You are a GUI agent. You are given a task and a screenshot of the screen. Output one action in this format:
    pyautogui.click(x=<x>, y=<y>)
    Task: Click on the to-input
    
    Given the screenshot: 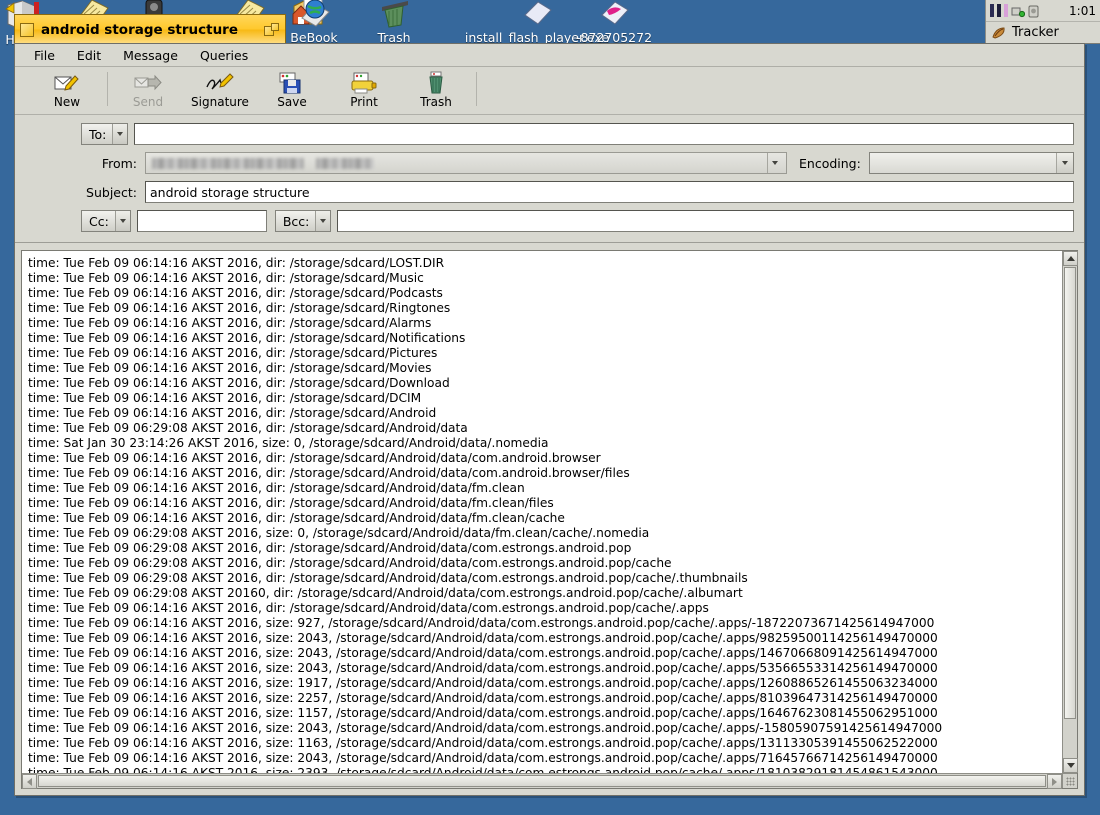 What is the action you would take?
    pyautogui.click(x=604, y=134)
    